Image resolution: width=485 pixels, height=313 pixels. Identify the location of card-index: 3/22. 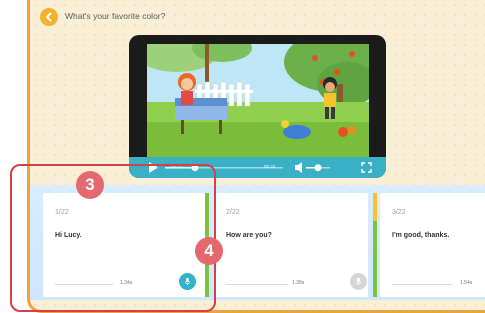
(399, 212).